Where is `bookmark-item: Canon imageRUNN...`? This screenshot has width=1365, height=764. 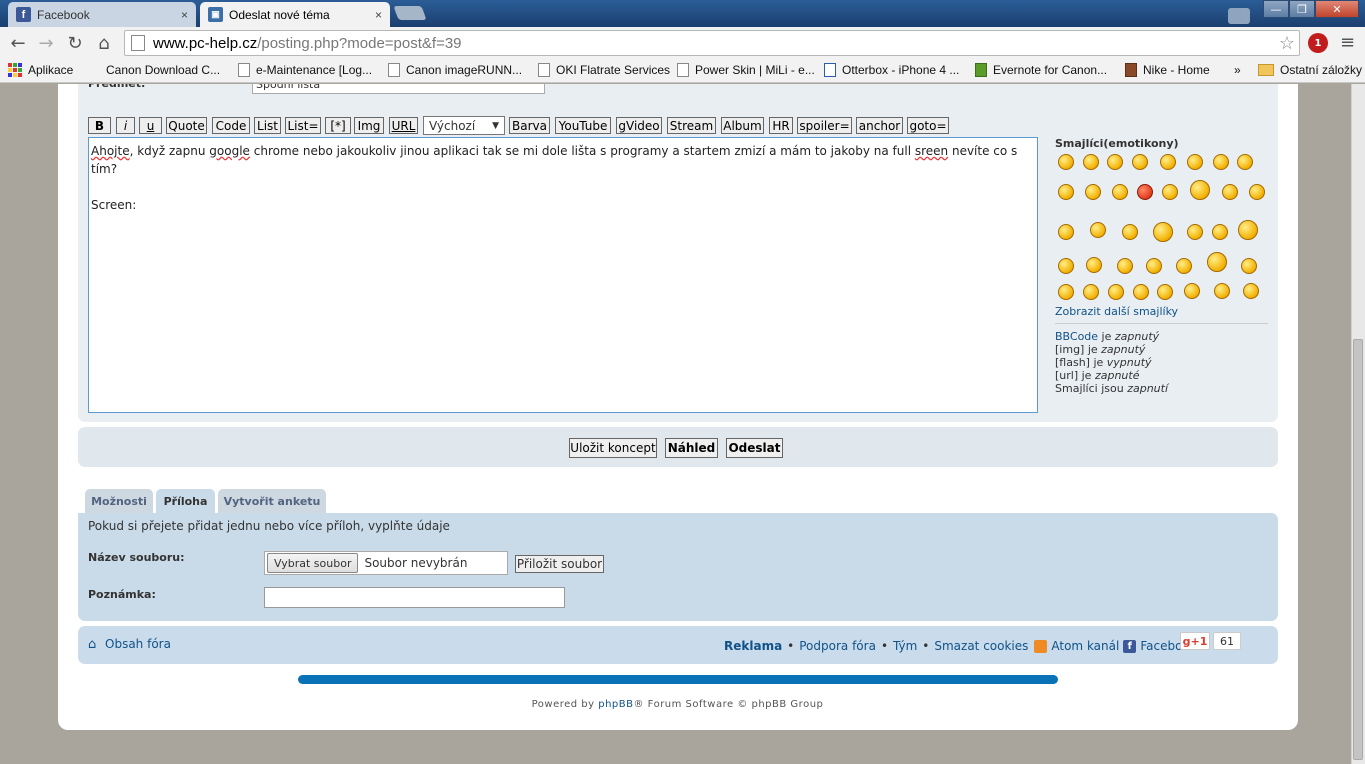 bookmark-item: Canon imageRUNN... is located at coordinates (455, 70).